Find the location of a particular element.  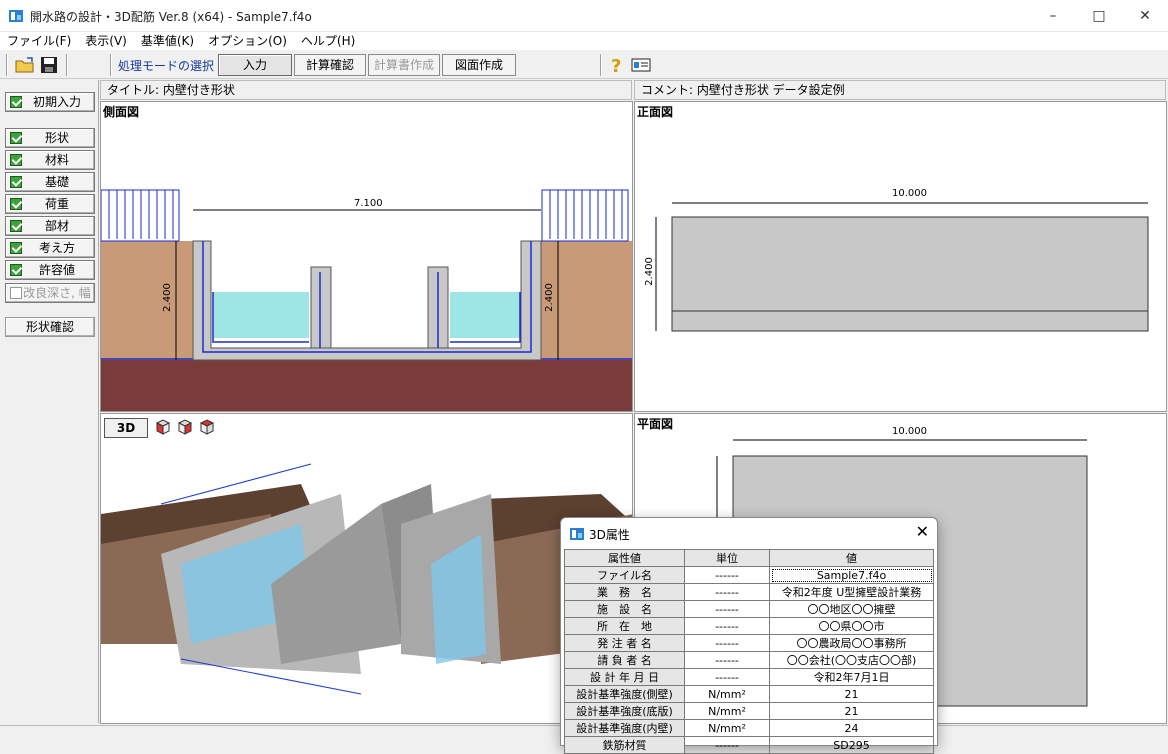

front-view-label: 正面図 is located at coordinates (655, 112).